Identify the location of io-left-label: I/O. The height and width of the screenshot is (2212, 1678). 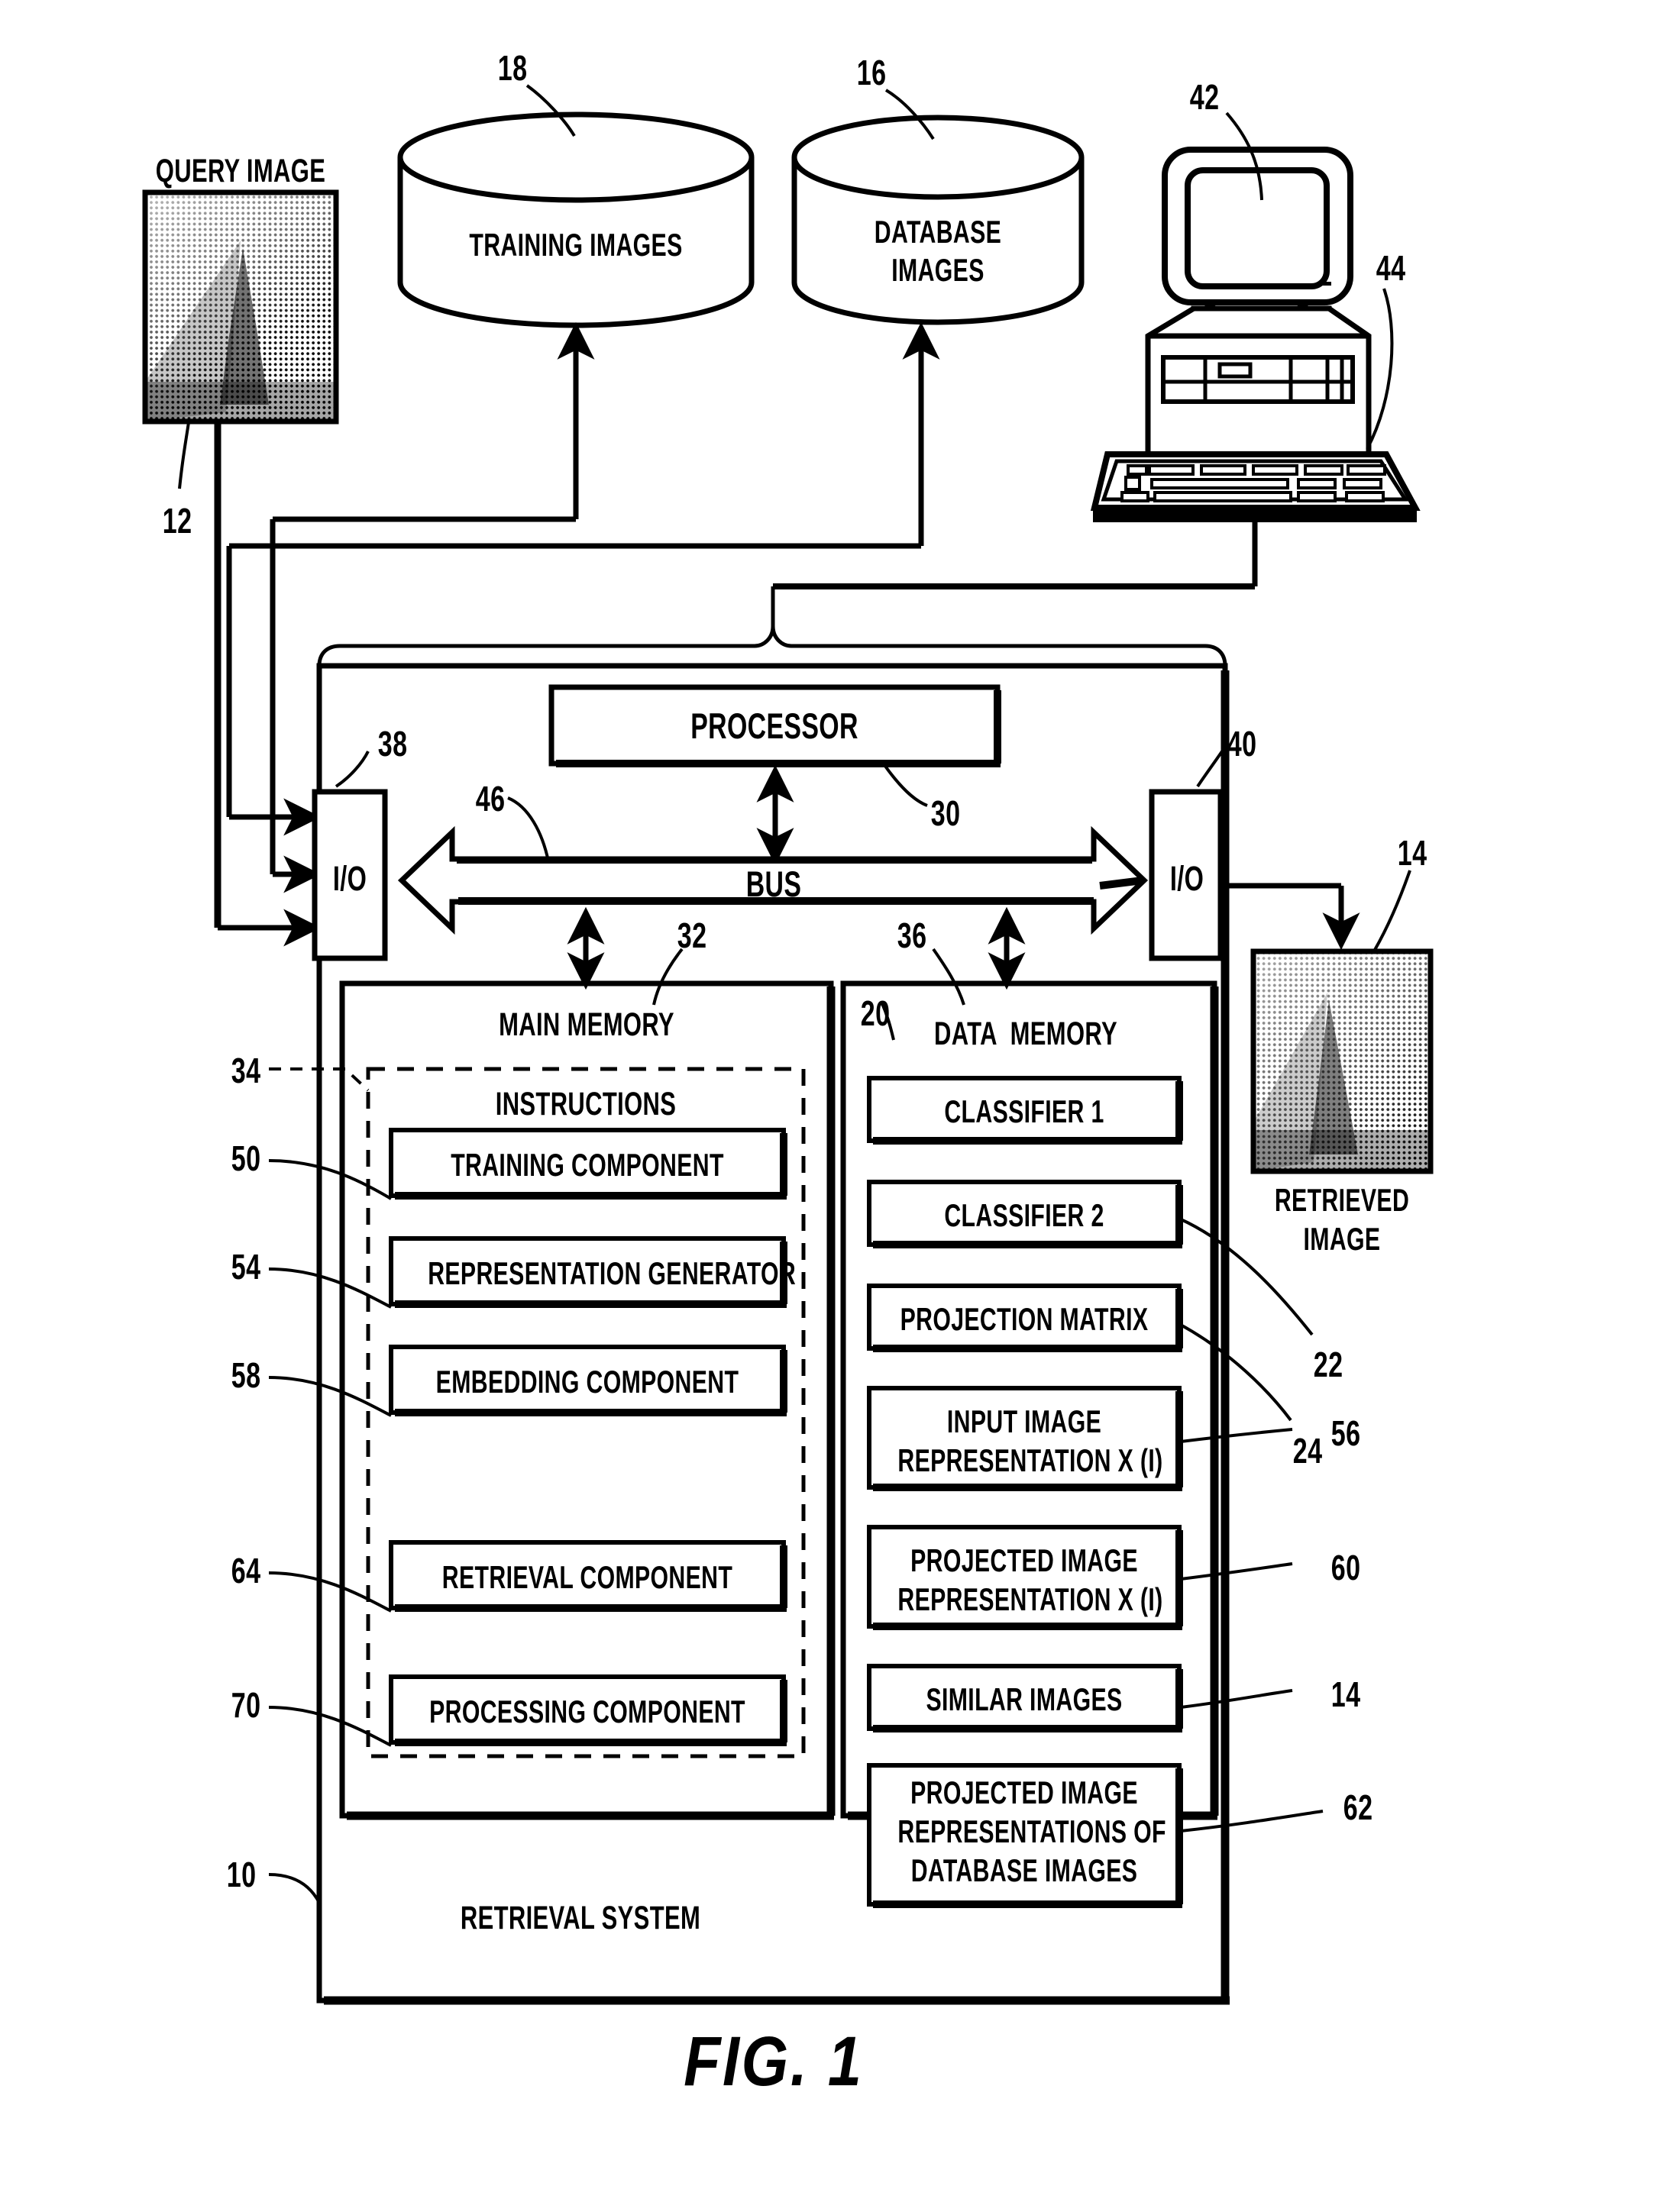
(349, 879).